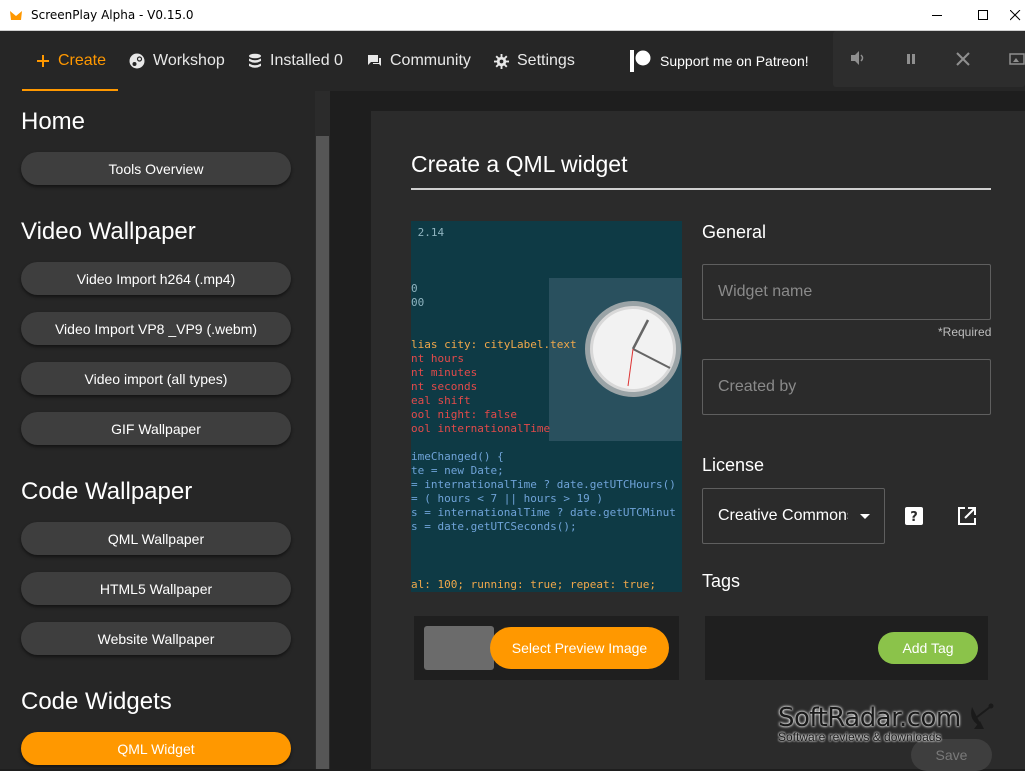 The image size is (1025, 771). What do you see at coordinates (437, 358) in the screenshot?
I see `code-line: nt hours` at bounding box center [437, 358].